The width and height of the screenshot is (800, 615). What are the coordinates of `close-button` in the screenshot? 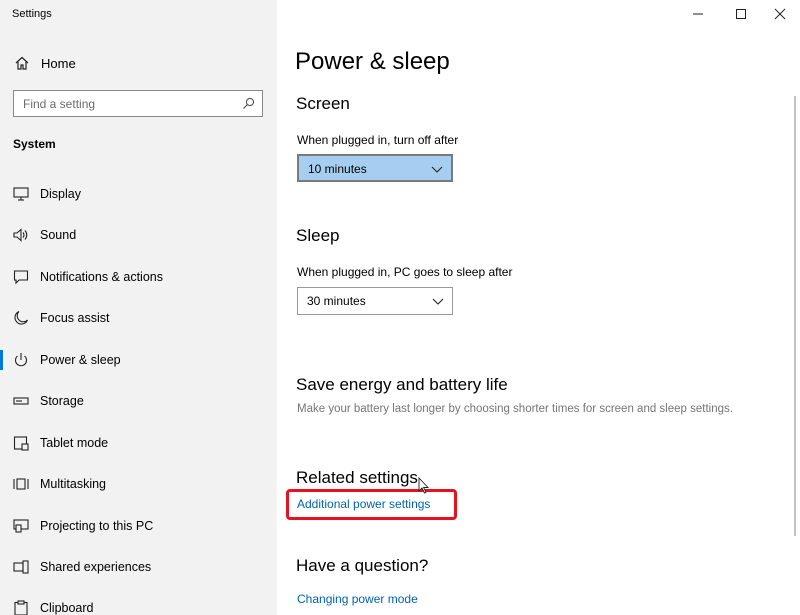 It's located at (780, 14).